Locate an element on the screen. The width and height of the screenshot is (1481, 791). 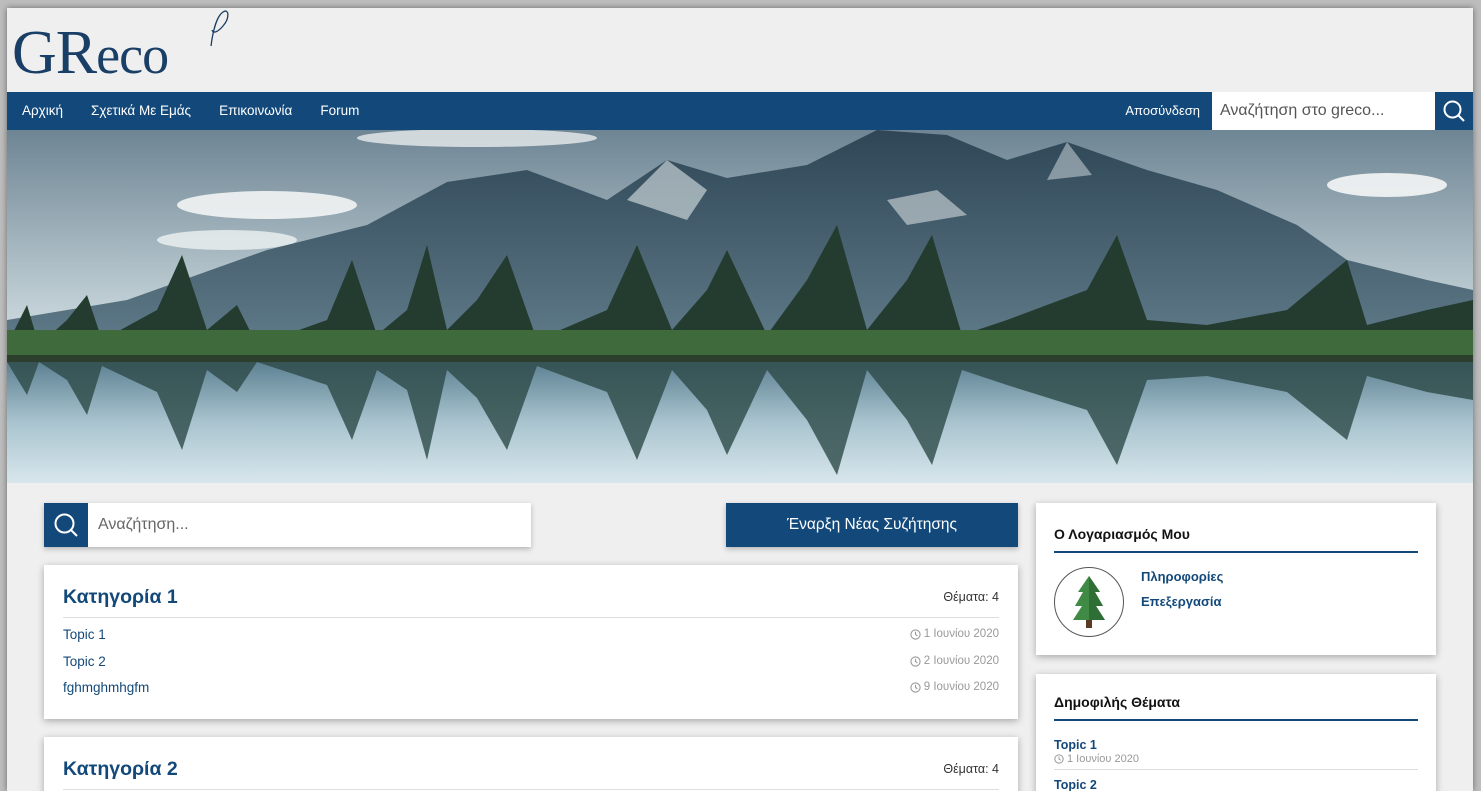
popular-topic-title: Topic 2 is located at coordinates (1075, 784).